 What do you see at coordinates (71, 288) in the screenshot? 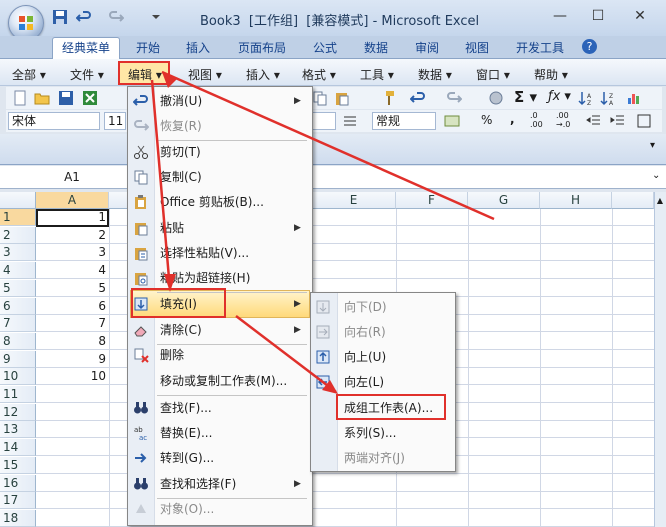
I see `cell-a-value: 5` at bounding box center [71, 288].